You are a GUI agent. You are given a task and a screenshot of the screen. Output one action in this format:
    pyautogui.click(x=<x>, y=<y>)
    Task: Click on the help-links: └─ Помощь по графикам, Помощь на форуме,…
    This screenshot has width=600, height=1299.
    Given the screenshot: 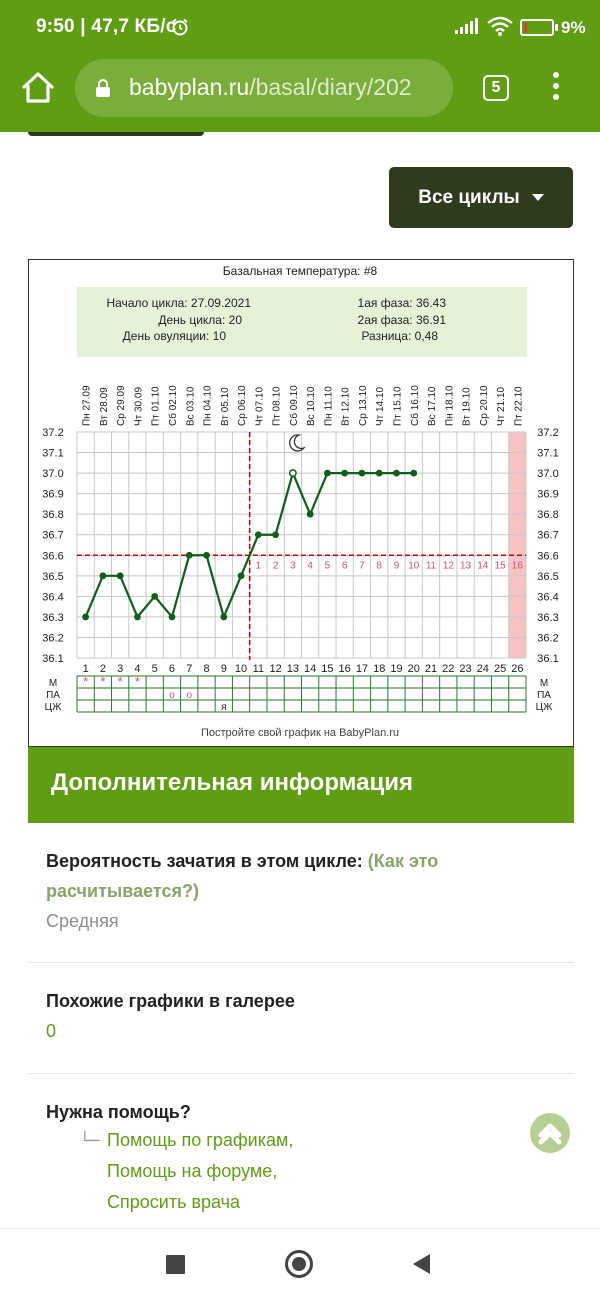 What is the action you would take?
    pyautogui.click(x=186, y=1171)
    